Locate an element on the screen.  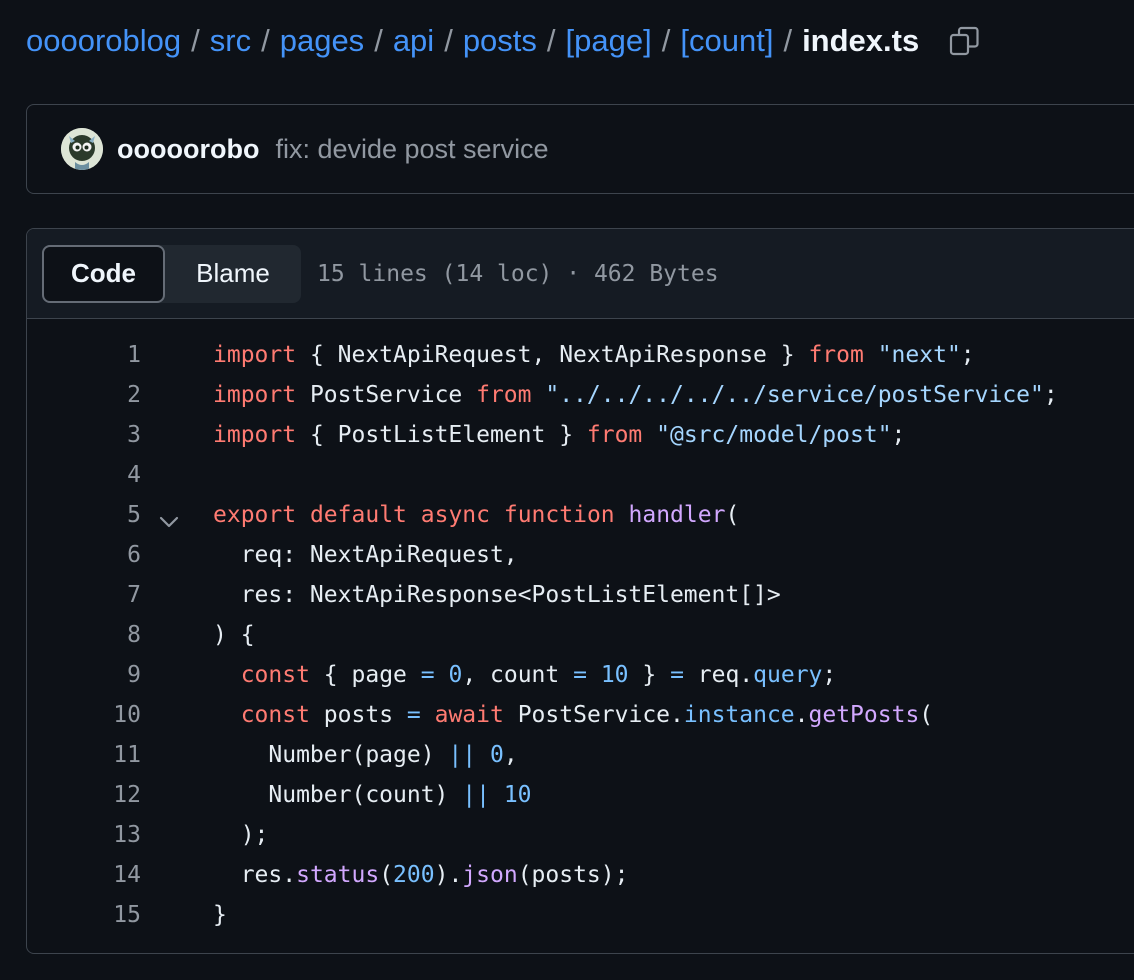
line-code: res.status(200).json(posts); is located at coordinates (421, 875).